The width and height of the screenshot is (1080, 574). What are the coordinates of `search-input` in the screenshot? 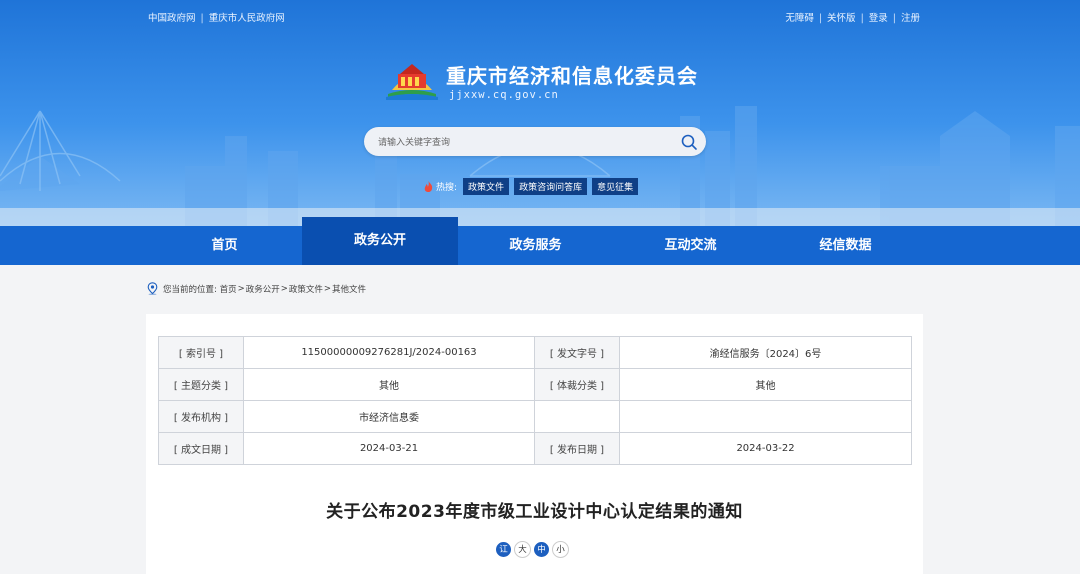 It's located at (528, 142).